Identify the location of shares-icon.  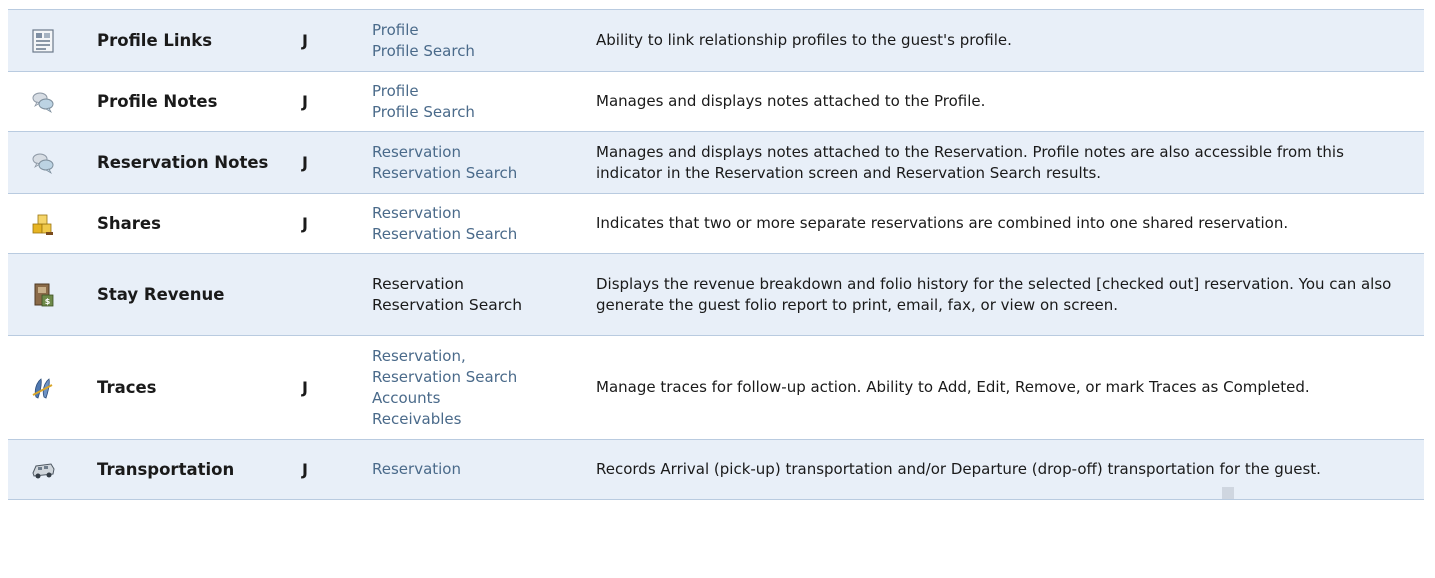
(42, 224).